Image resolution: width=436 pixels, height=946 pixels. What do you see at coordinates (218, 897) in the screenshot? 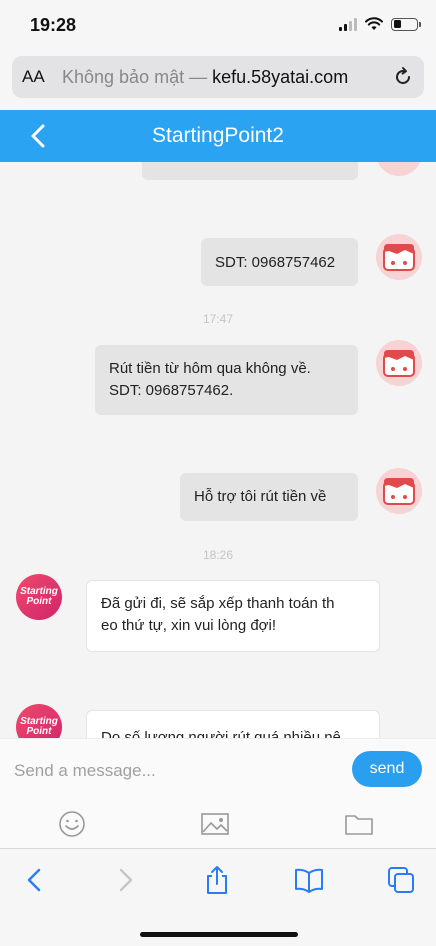
I see `browser-toolbar` at bounding box center [218, 897].